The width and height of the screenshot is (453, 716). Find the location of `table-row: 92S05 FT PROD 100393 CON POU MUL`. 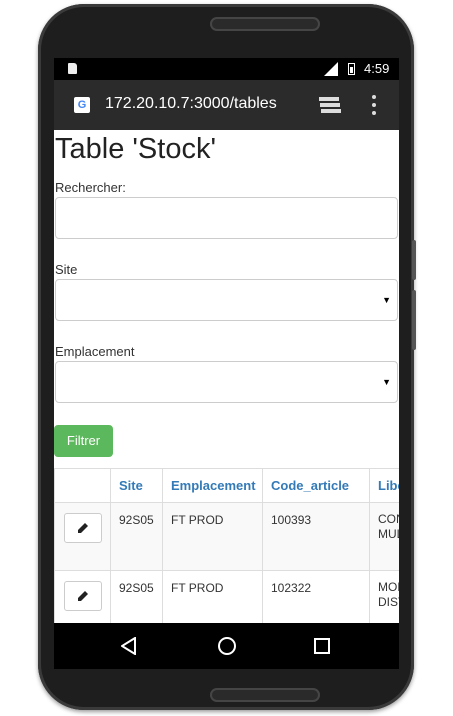

table-row: 92S05 FT PROD 100393 CON POU MUL is located at coordinates (226, 536).